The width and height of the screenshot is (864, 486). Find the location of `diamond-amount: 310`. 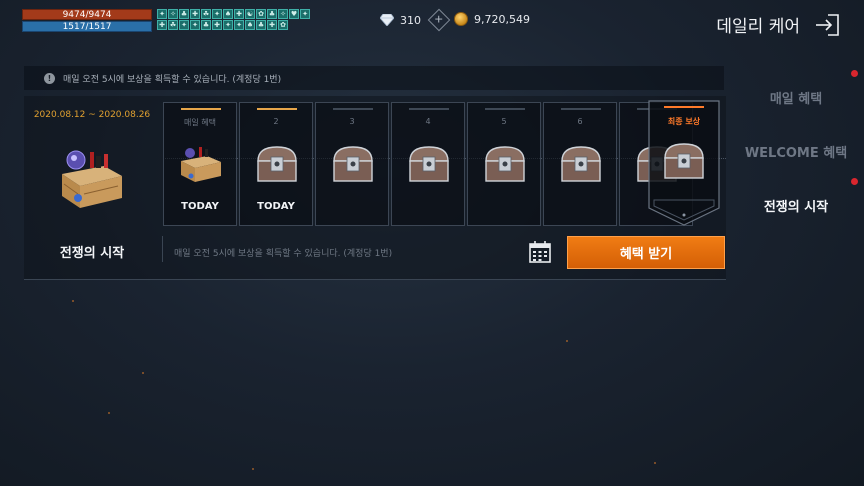

diamond-amount: 310 is located at coordinates (410, 20).